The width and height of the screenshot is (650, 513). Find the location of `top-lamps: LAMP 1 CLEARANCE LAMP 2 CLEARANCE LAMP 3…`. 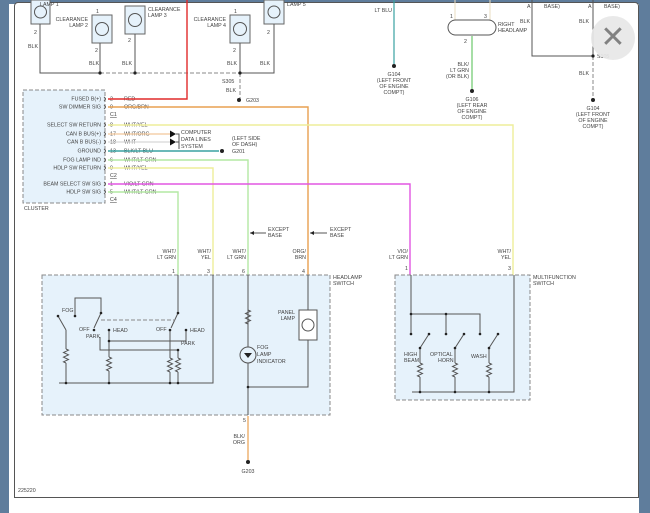

top-lamps: LAMP 1 CLEARANCE LAMP 2 CLEARANCE LAMP 3… is located at coordinates (167, 52).